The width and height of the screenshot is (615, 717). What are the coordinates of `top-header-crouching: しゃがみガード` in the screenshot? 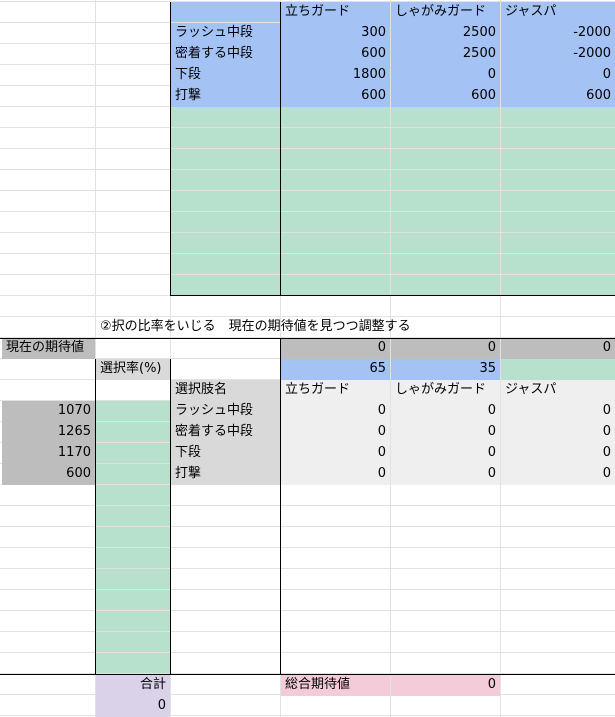 It's located at (445, 12).